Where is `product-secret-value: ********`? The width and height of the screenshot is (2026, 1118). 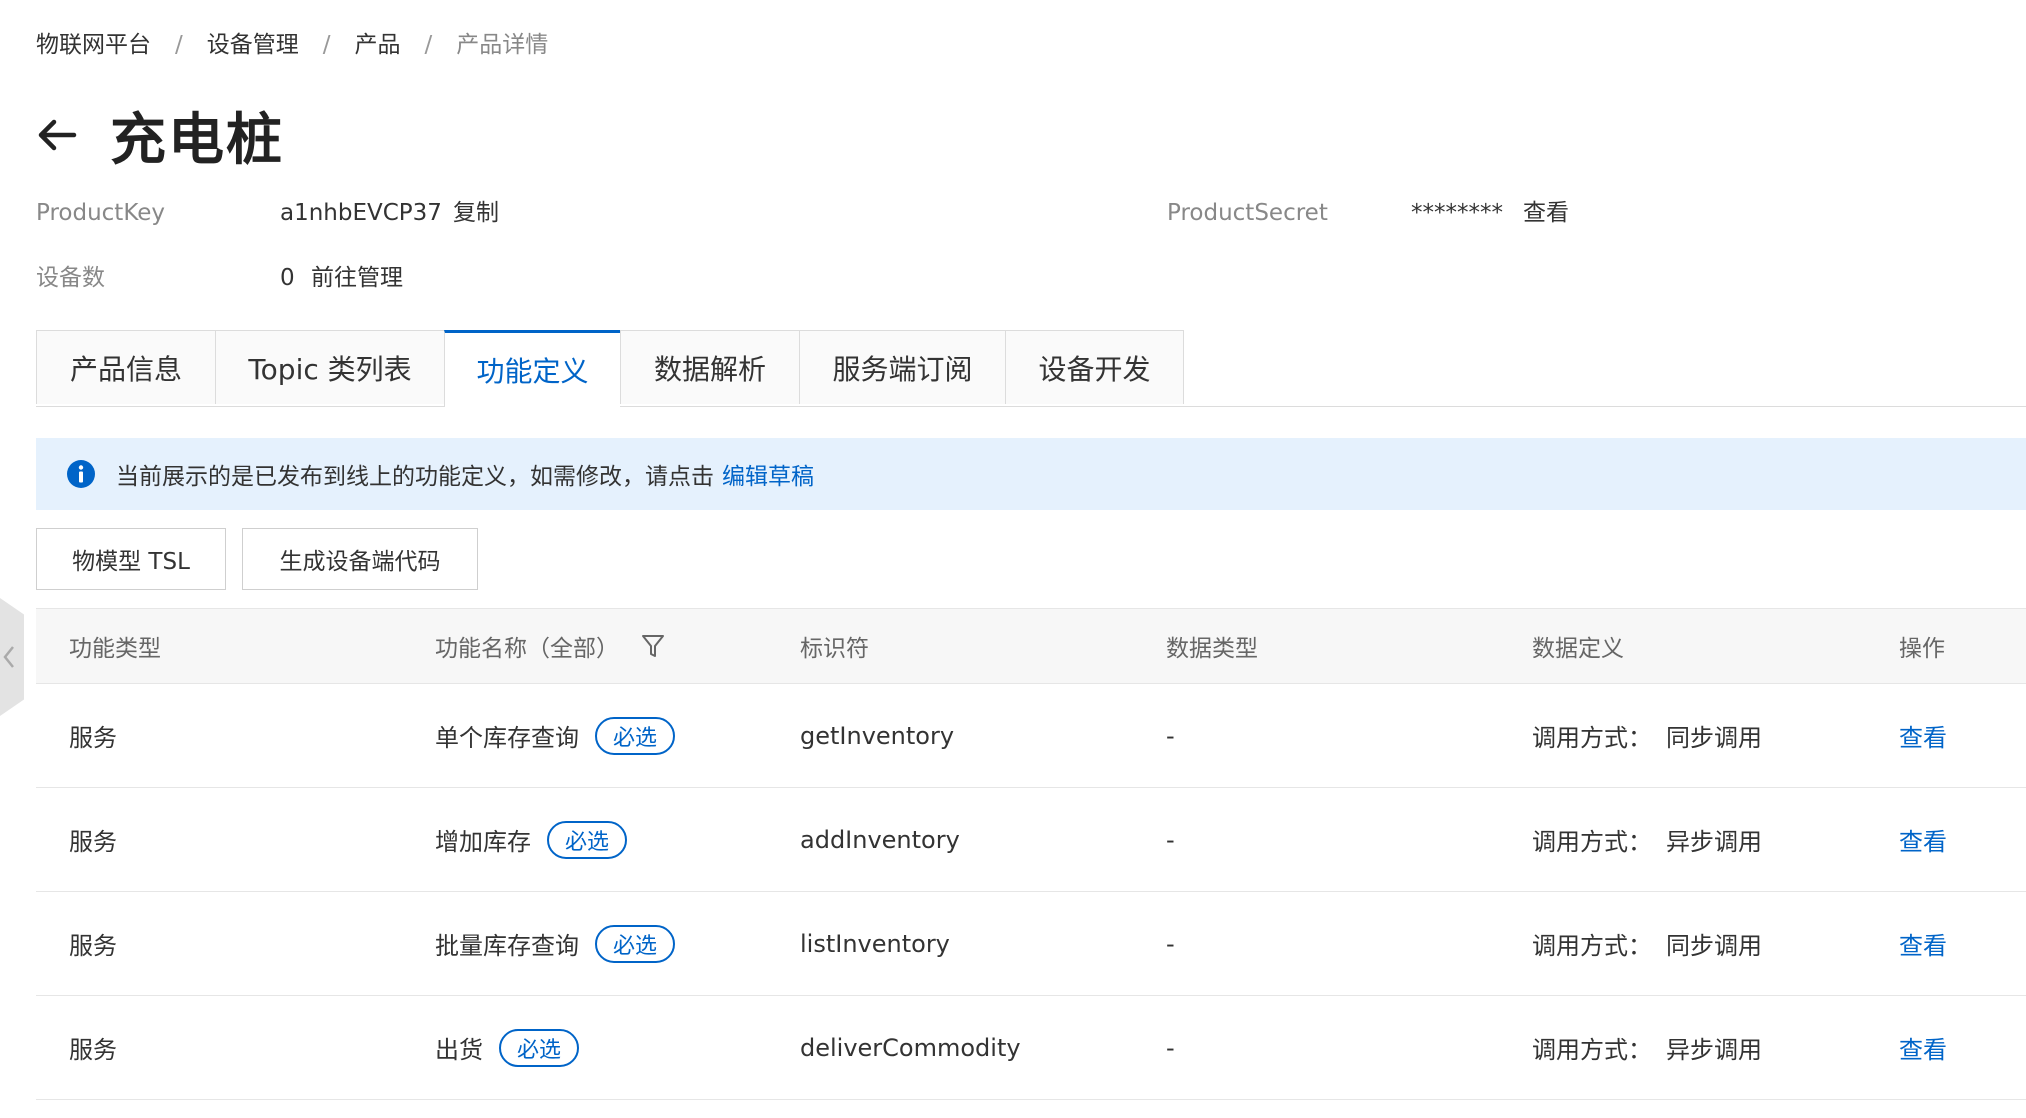
product-secret-value: ******** is located at coordinates (1457, 213).